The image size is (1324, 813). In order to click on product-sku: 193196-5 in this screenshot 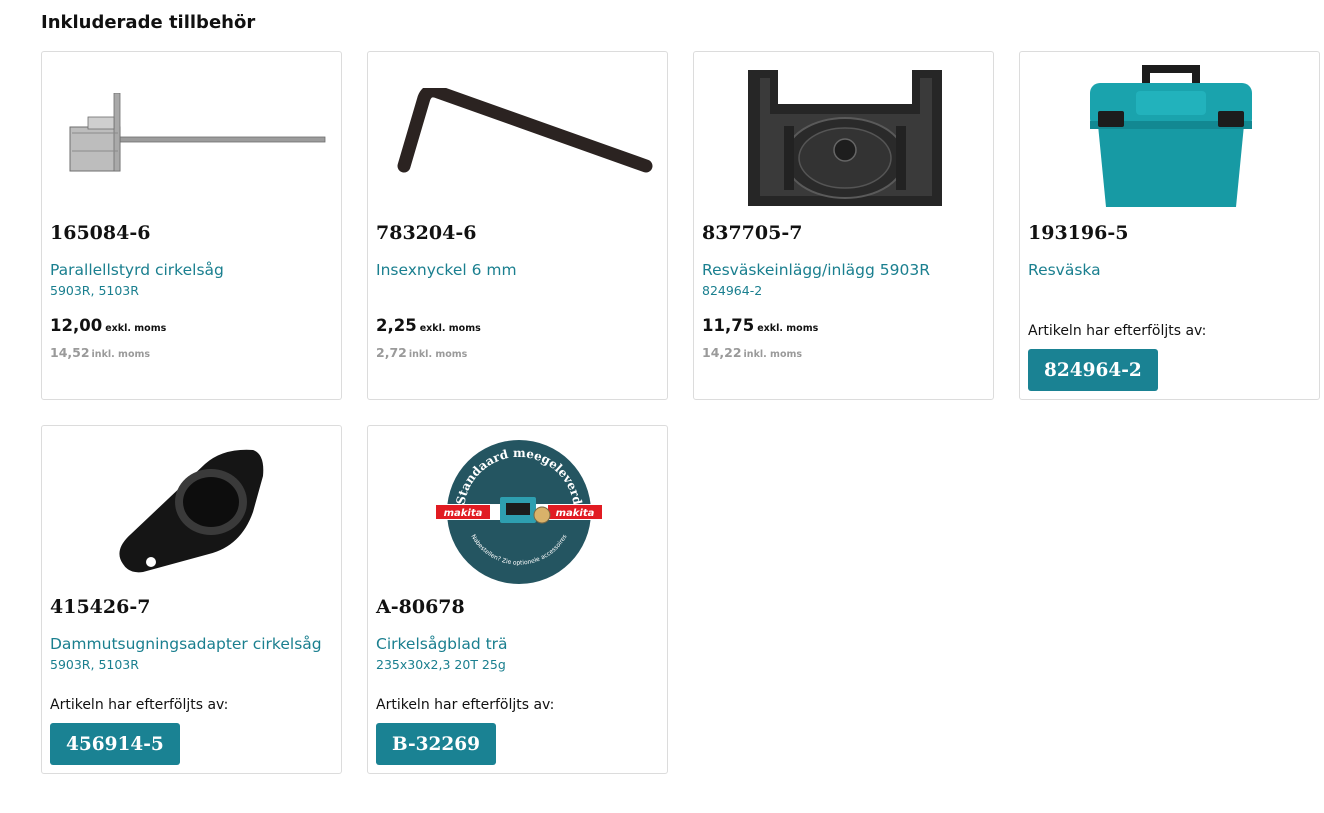, I will do `click(1078, 233)`.